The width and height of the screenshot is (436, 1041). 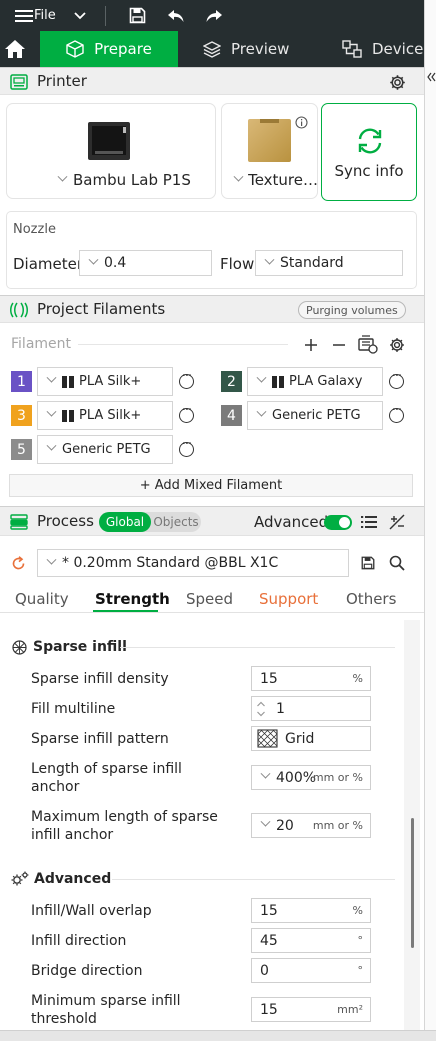 What do you see at coordinates (311, 910) in the screenshot?
I see `infill-wall-overlap-input: 15 %` at bounding box center [311, 910].